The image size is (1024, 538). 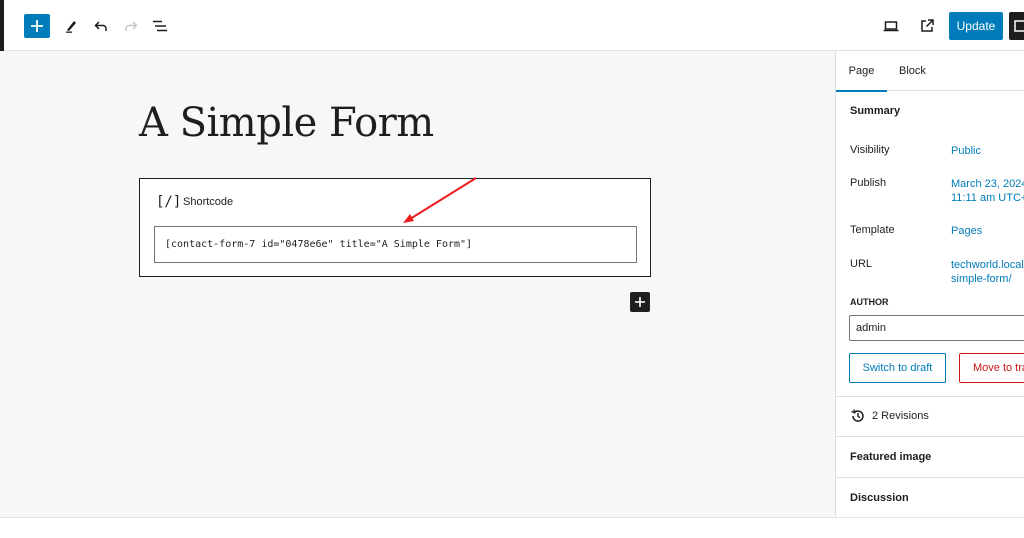 What do you see at coordinates (286, 123) in the screenshot?
I see `page-title: A Simple Form` at bounding box center [286, 123].